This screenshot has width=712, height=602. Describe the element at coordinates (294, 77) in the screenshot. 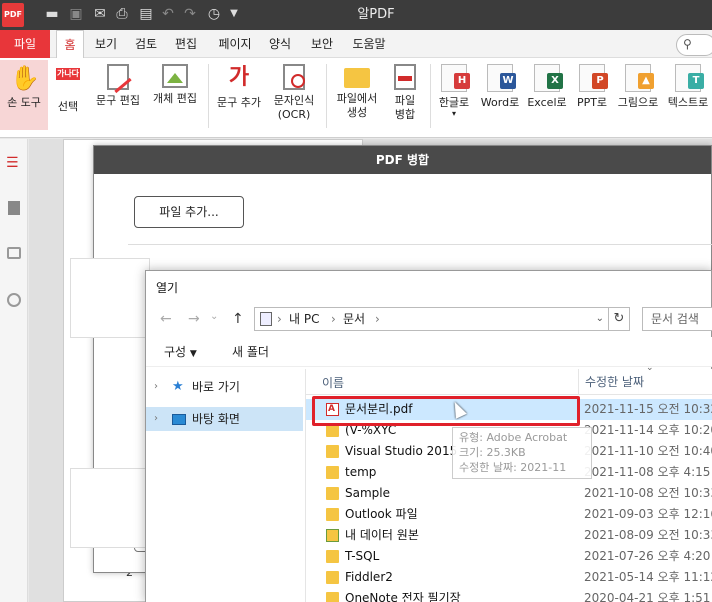

I see `ocr-icon` at that location.